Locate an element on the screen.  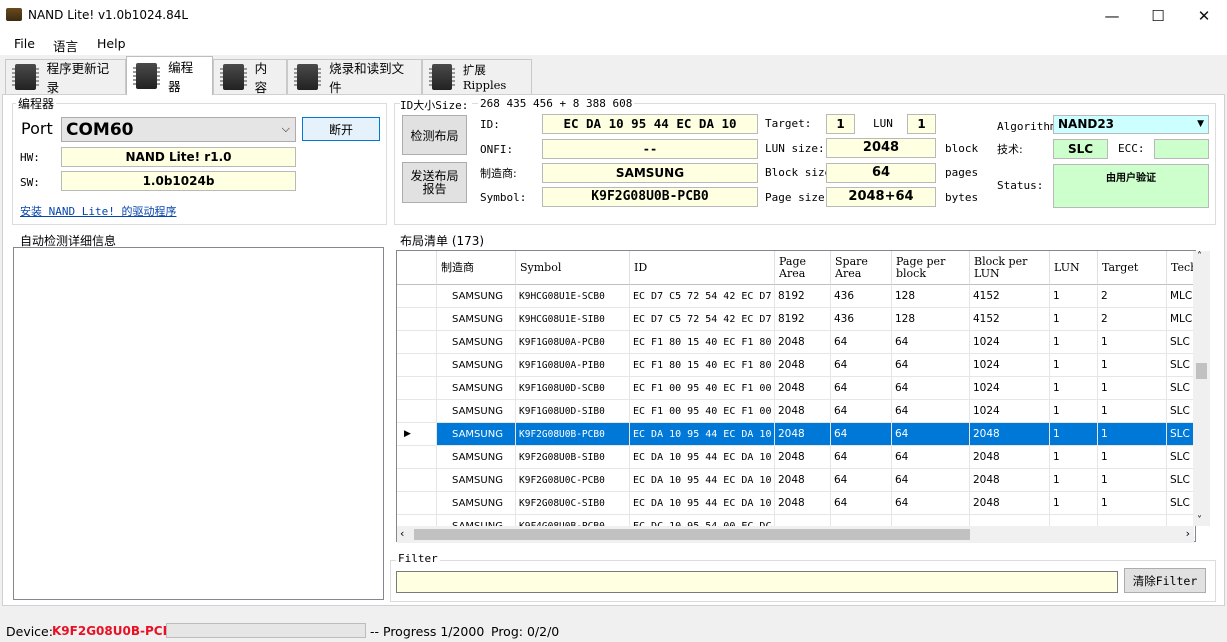
col-id-cell: EC D7 C5 72 54 42 EC D7 is located at coordinates (702, 296).